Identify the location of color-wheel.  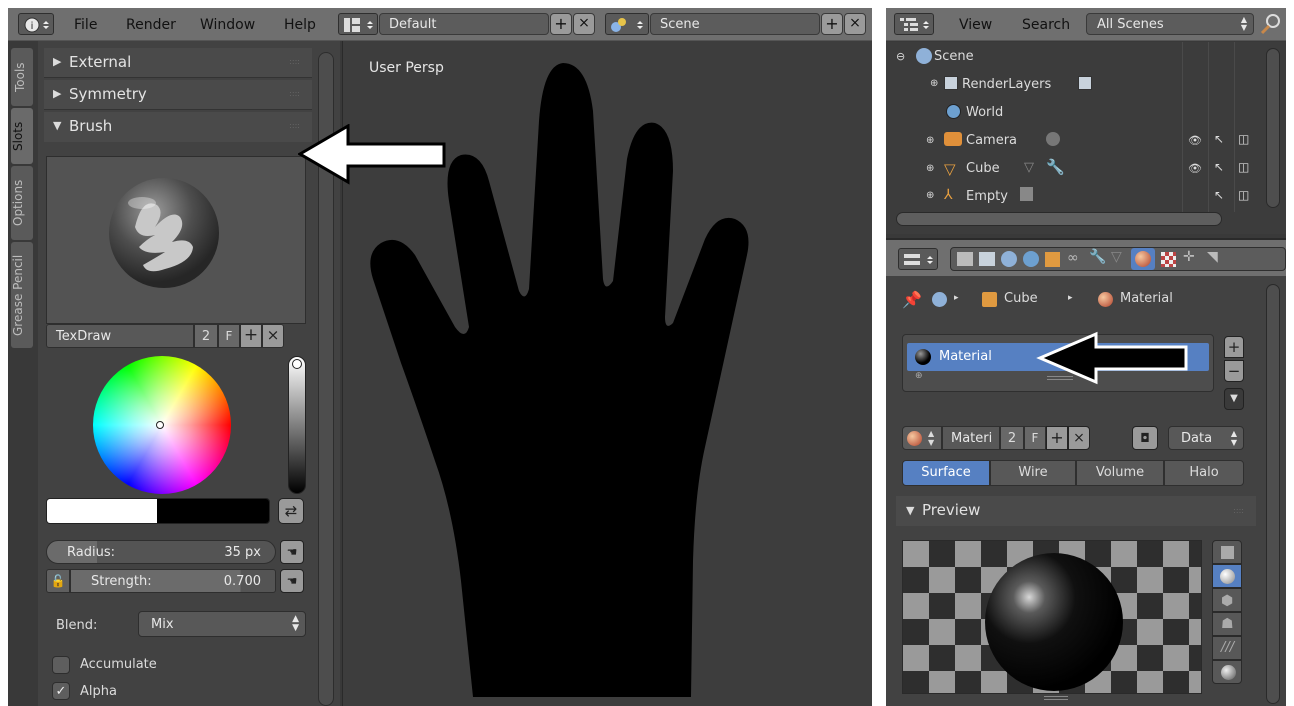
(162, 425).